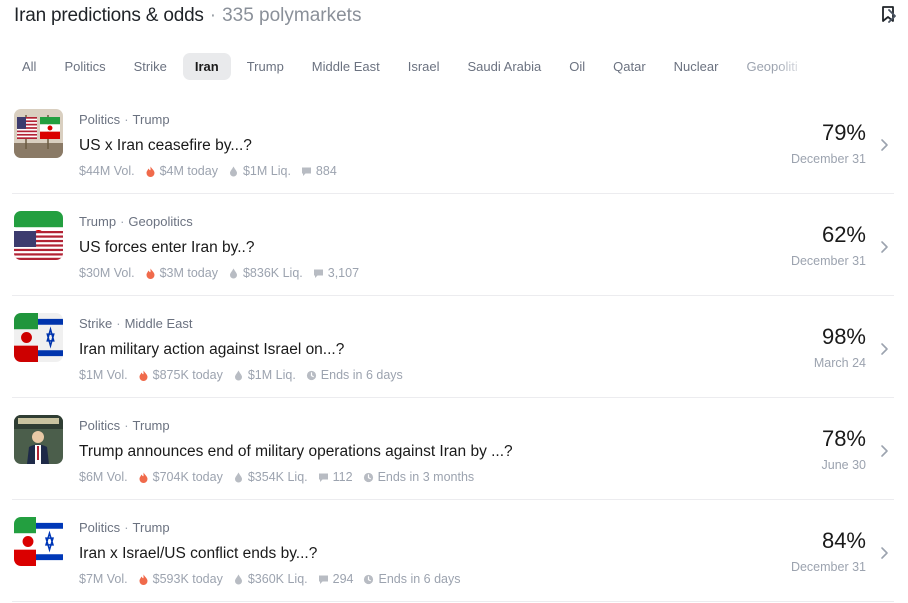 The image size is (908, 603). What do you see at coordinates (843, 234) in the screenshot?
I see `market-odds: 62%` at bounding box center [843, 234].